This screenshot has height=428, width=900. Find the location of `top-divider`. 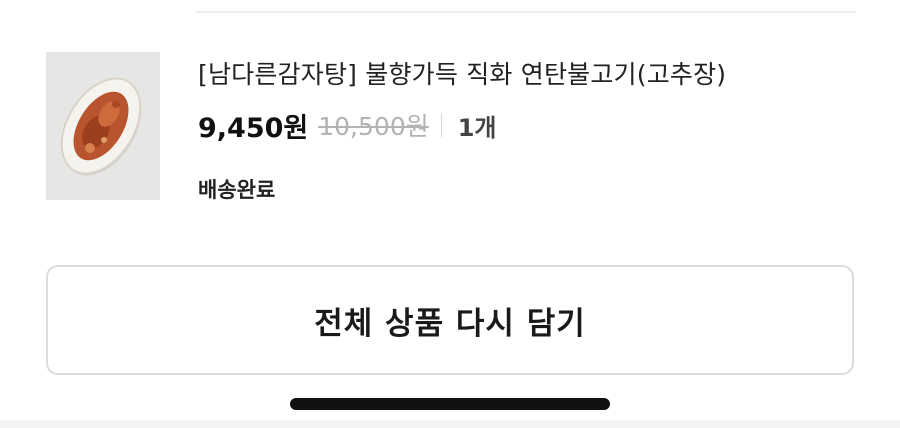

top-divider is located at coordinates (526, 12).